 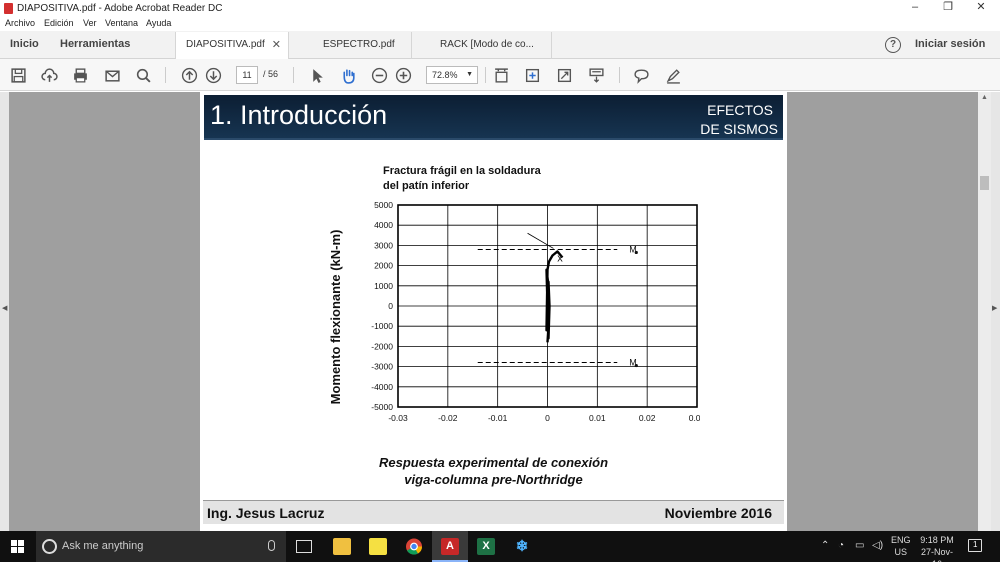 What do you see at coordinates (383, 225) in the screenshot?
I see `y-tick-label: 4000` at bounding box center [383, 225].